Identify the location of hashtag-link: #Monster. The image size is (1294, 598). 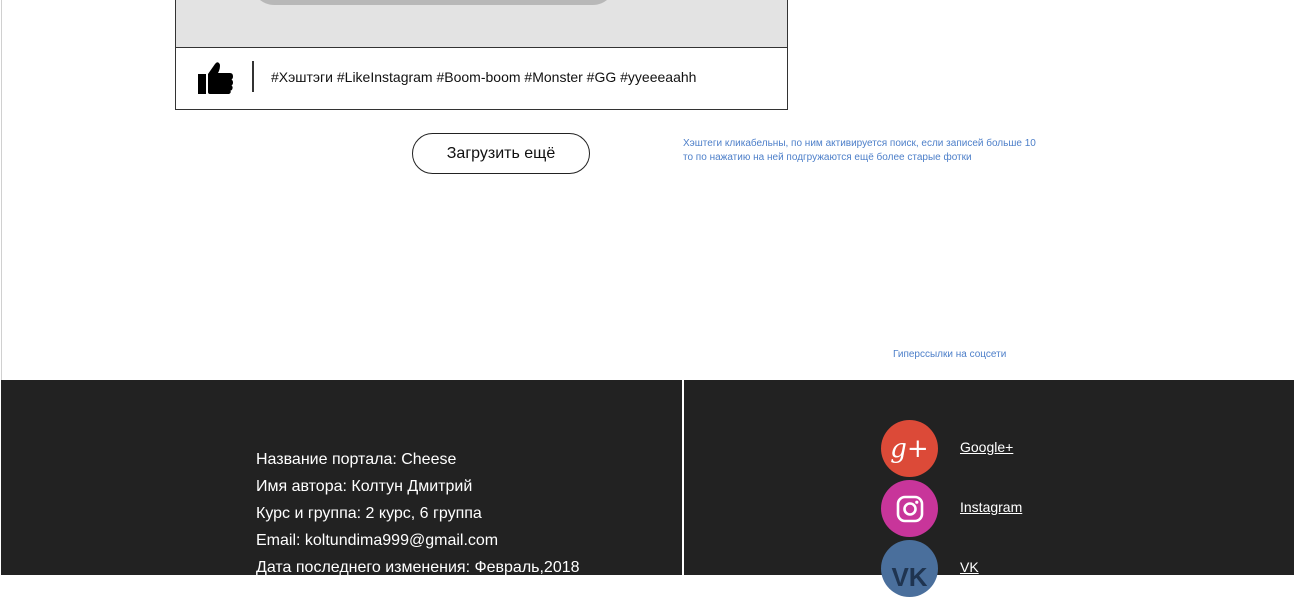
(553, 77).